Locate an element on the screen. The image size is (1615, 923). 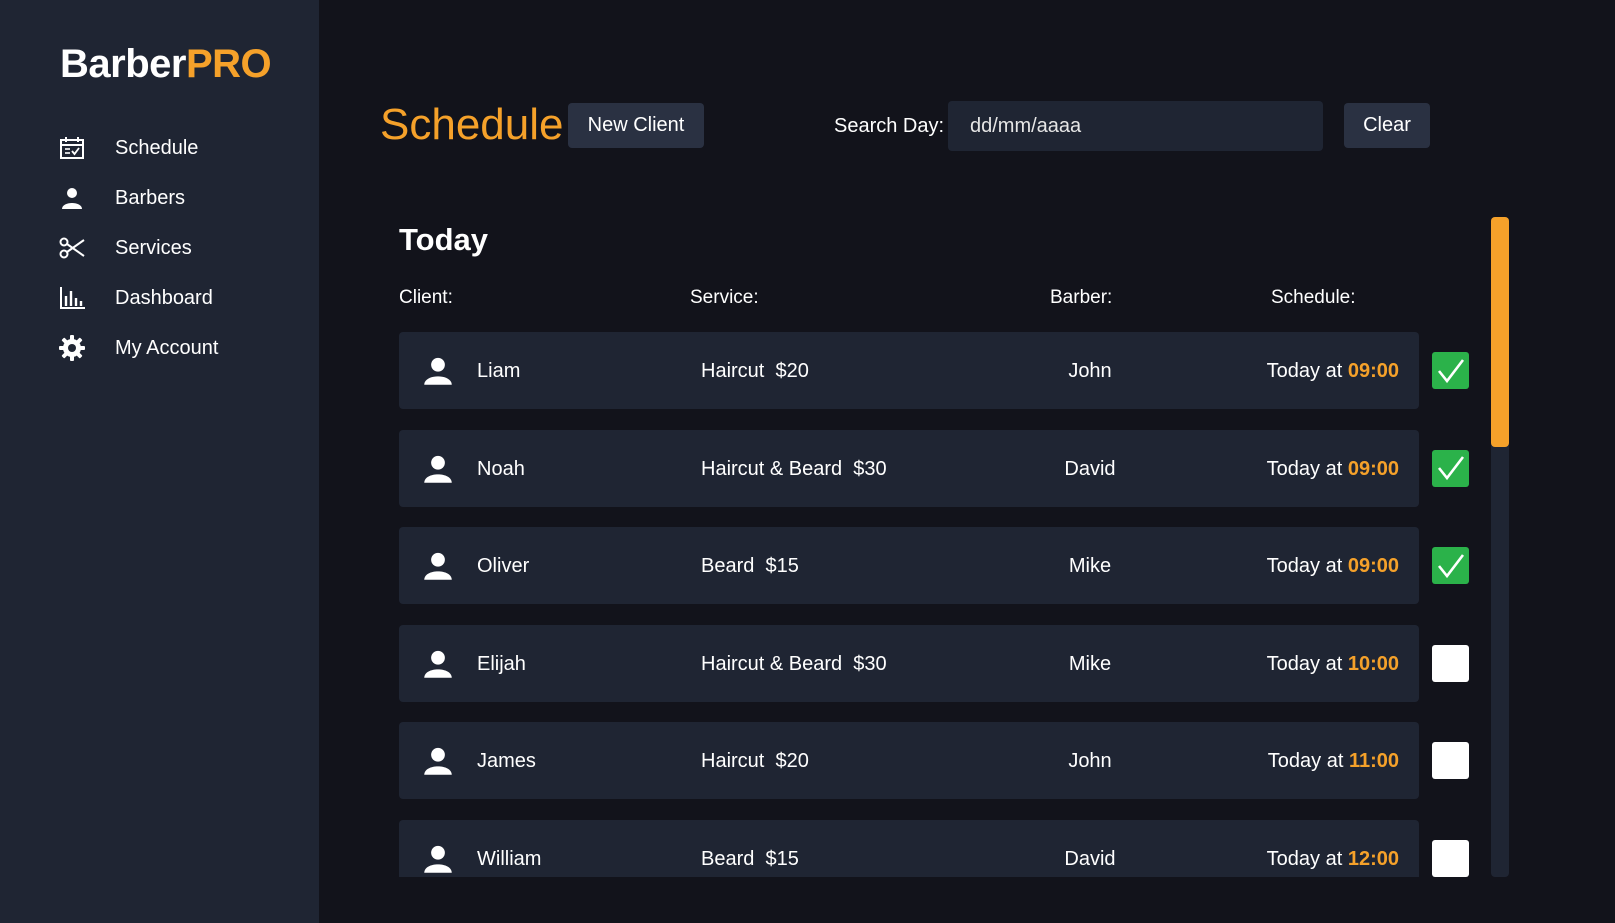
scissors-icon is located at coordinates (72, 248).